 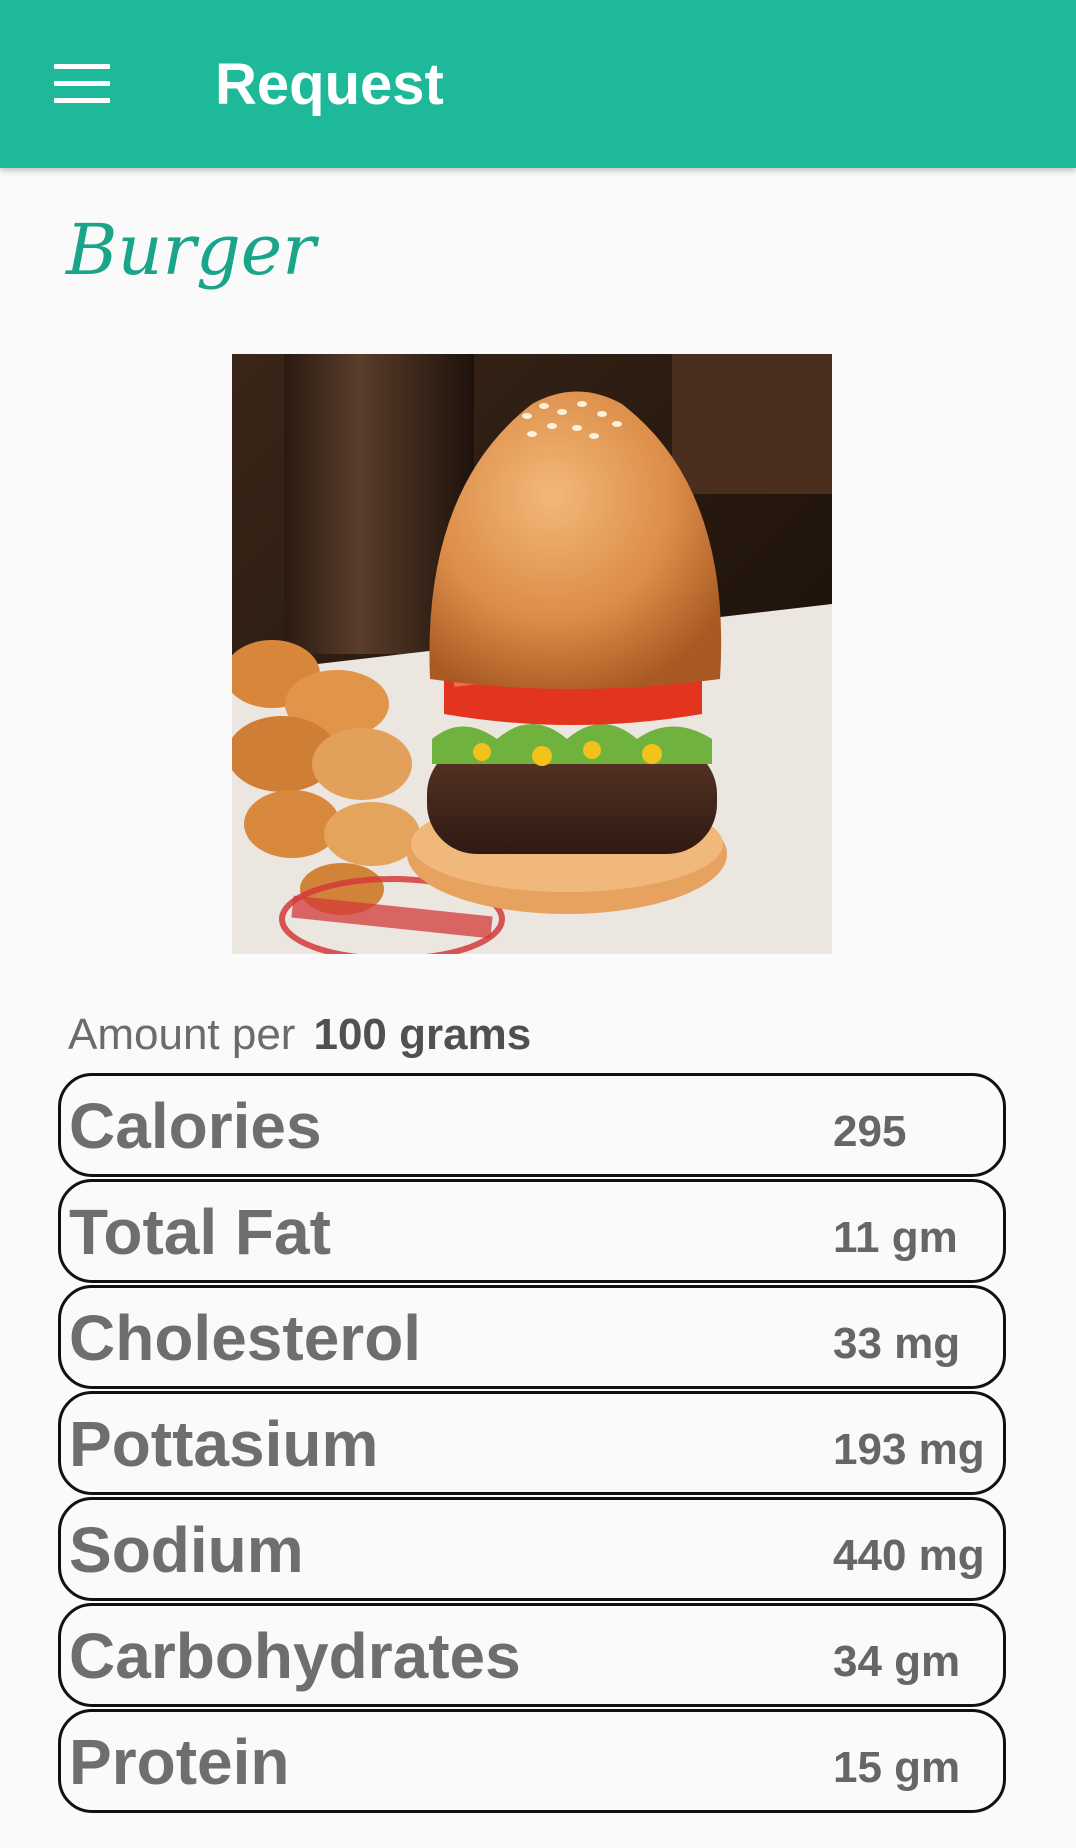 What do you see at coordinates (532, 1761) in the screenshot?
I see `nutrient-row-protein: Protein 15 gm` at bounding box center [532, 1761].